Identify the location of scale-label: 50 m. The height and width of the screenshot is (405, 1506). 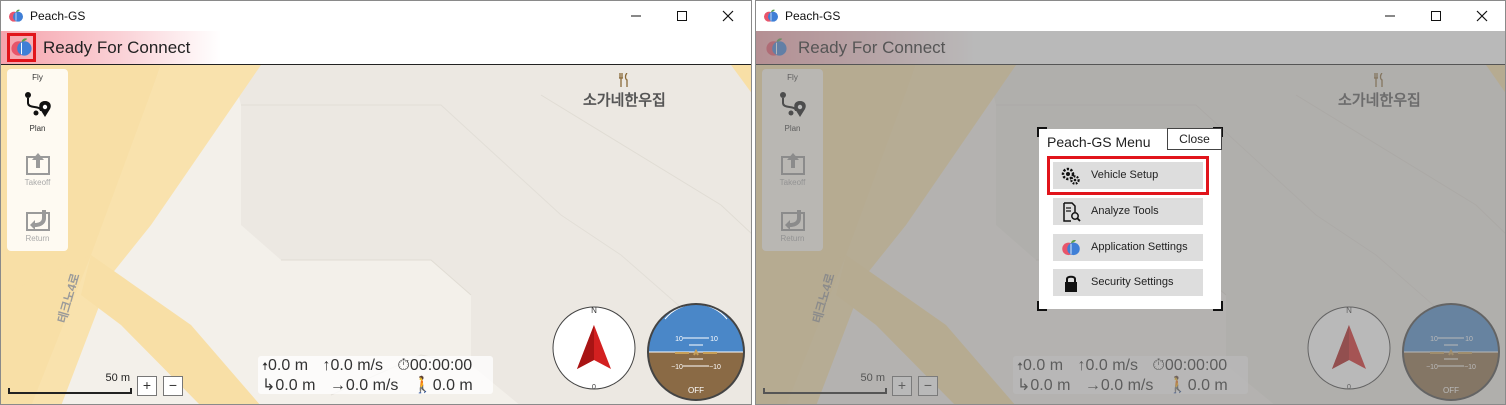
(117, 378).